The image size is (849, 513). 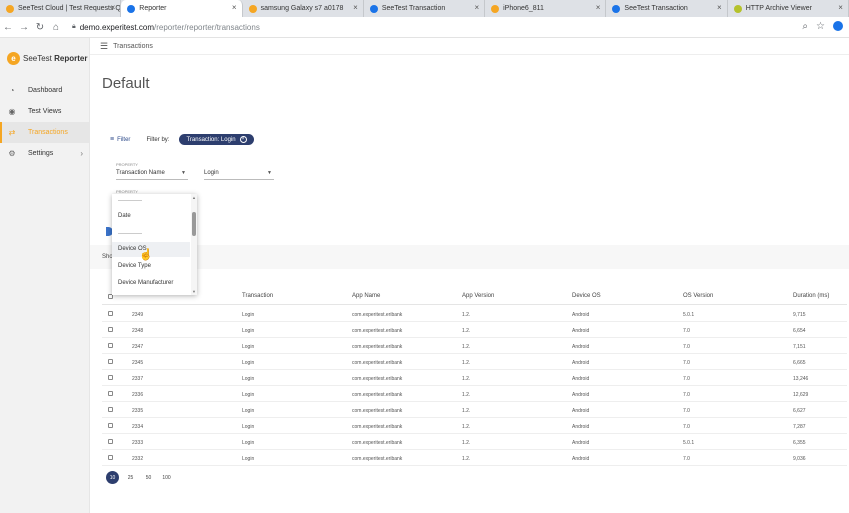 What do you see at coordinates (469, 46) in the screenshot?
I see `top-bar: ☰ Transactions` at bounding box center [469, 46].